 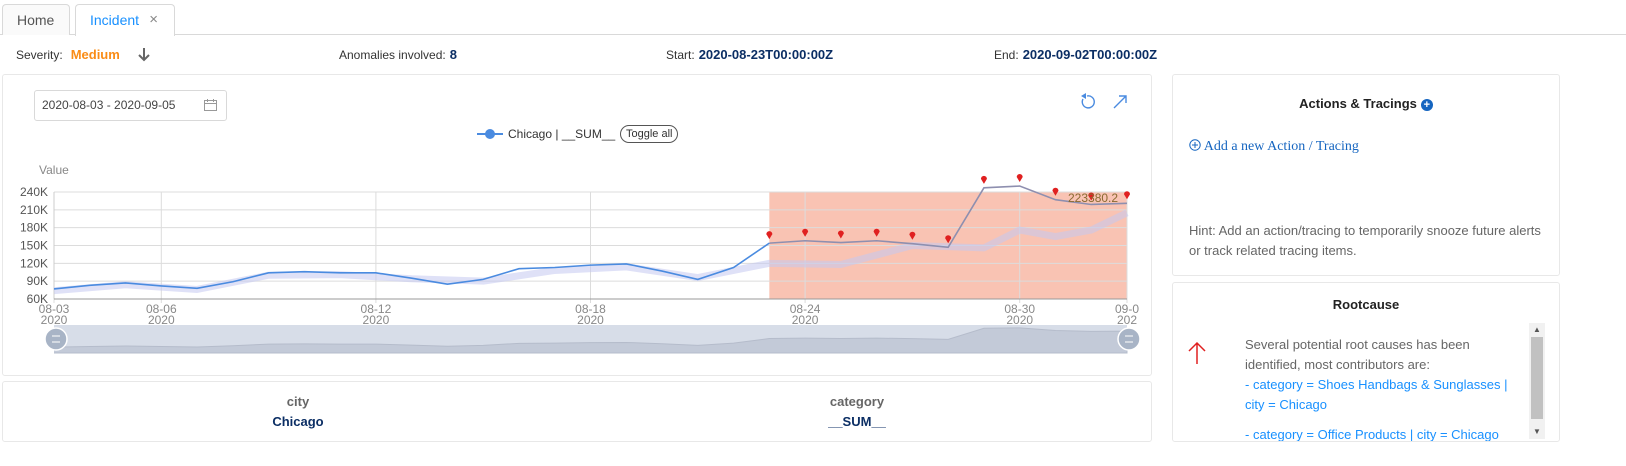 I want to click on plus-circle-icon, so click(x=1195, y=145).